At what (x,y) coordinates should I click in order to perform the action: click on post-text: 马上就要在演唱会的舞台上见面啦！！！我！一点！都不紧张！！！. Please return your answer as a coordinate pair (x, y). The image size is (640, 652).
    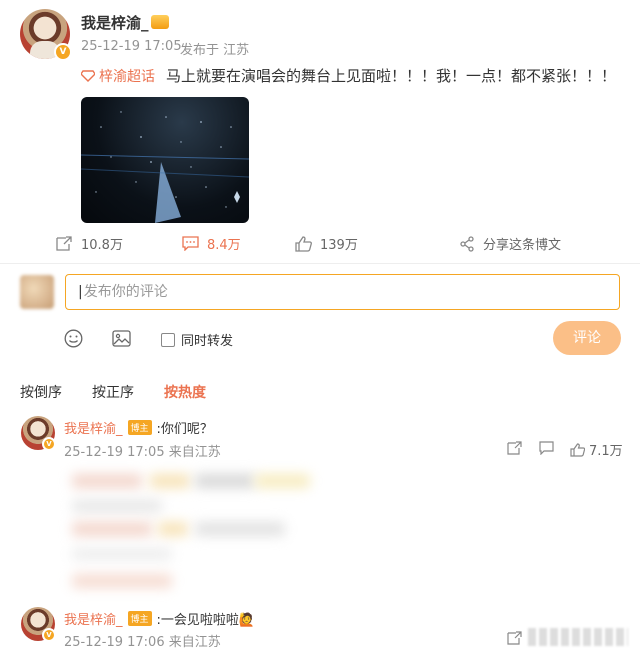
    Looking at the image, I should click on (391, 76).